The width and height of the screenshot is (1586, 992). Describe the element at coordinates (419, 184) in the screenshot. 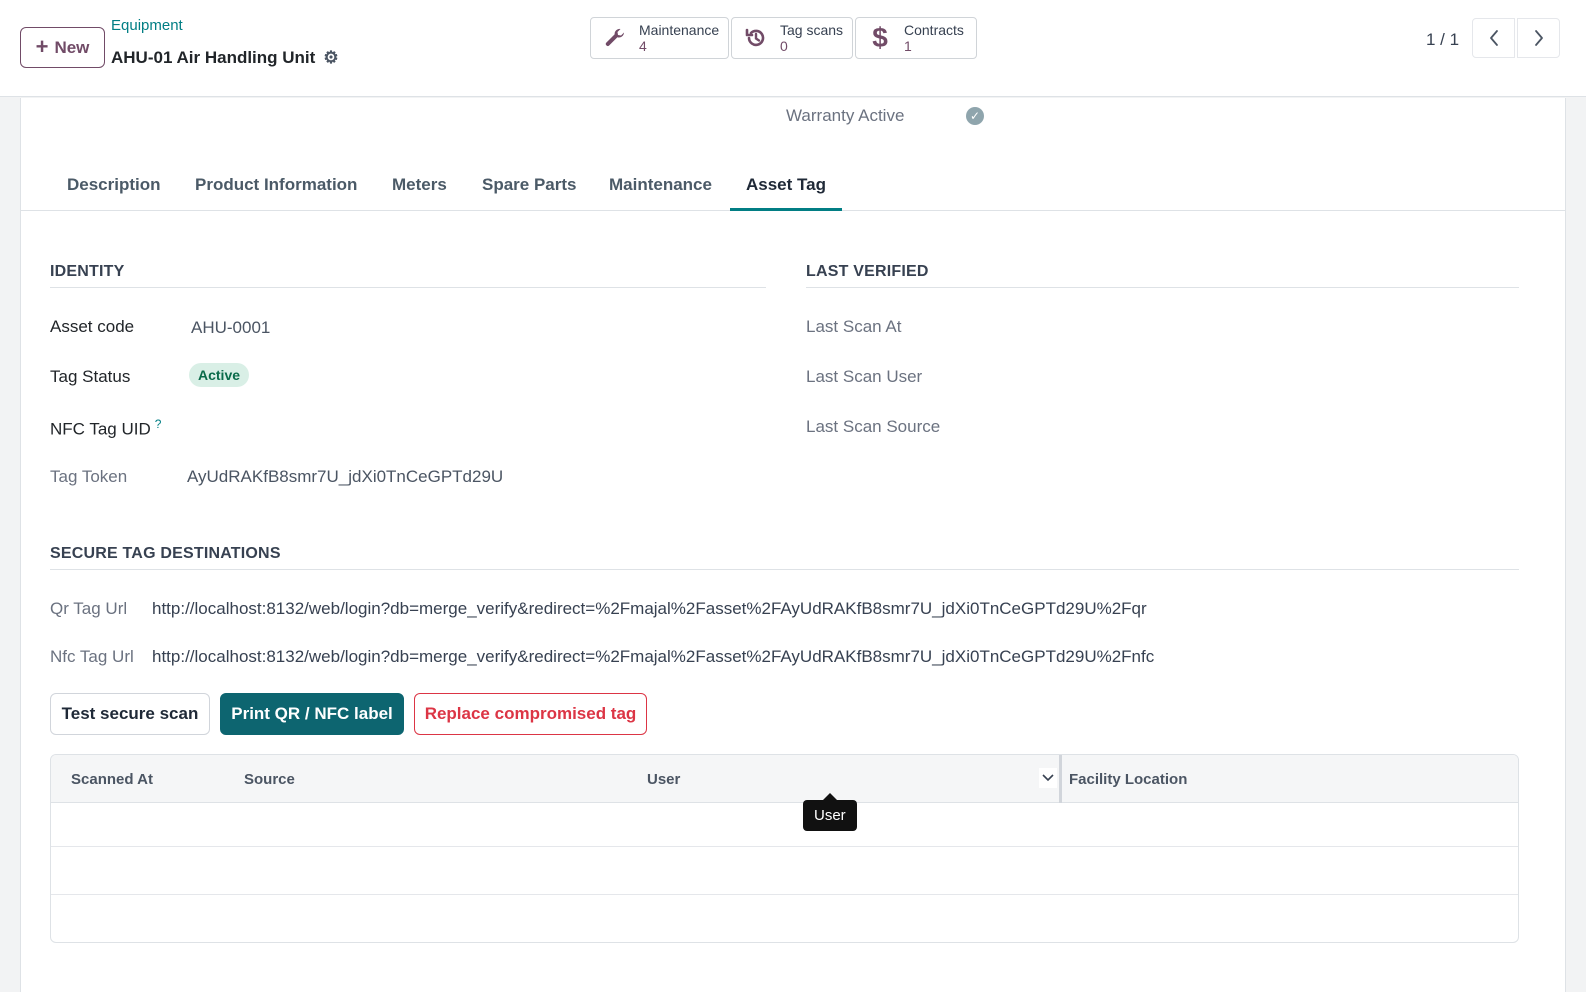

I see `tab-meters: Meters` at that location.